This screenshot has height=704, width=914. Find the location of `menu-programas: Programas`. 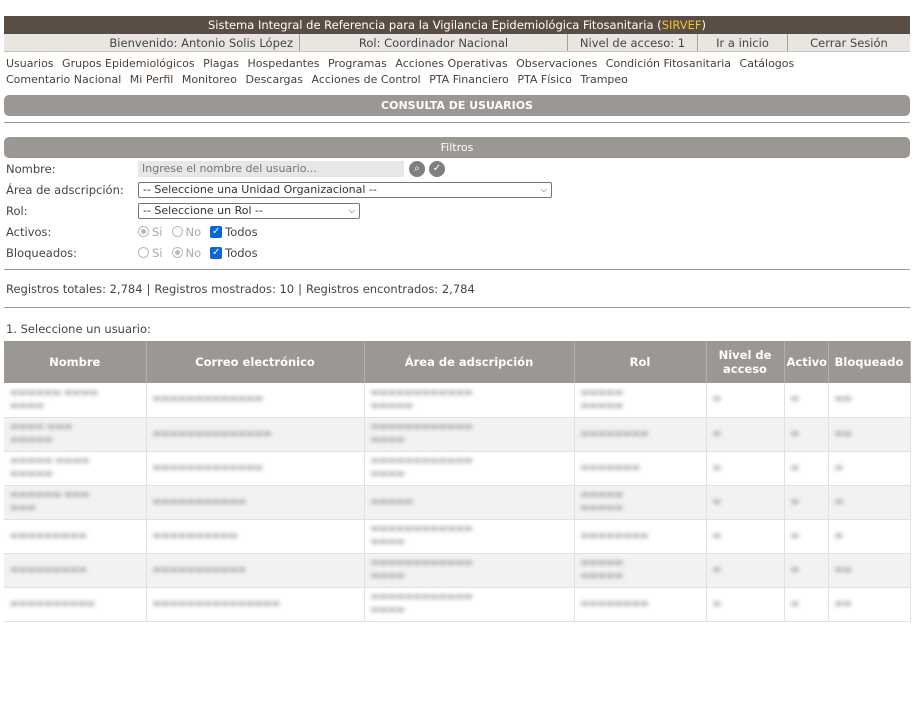

menu-programas: Programas is located at coordinates (357, 63).